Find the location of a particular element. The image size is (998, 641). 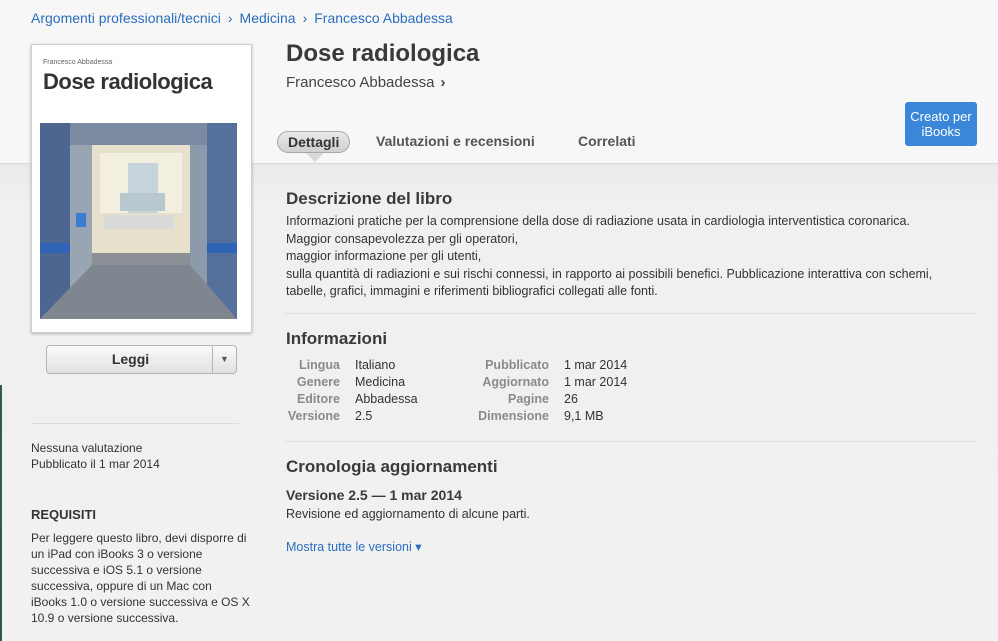

history-title: Cronologia aggiornamenti is located at coordinates (392, 466).